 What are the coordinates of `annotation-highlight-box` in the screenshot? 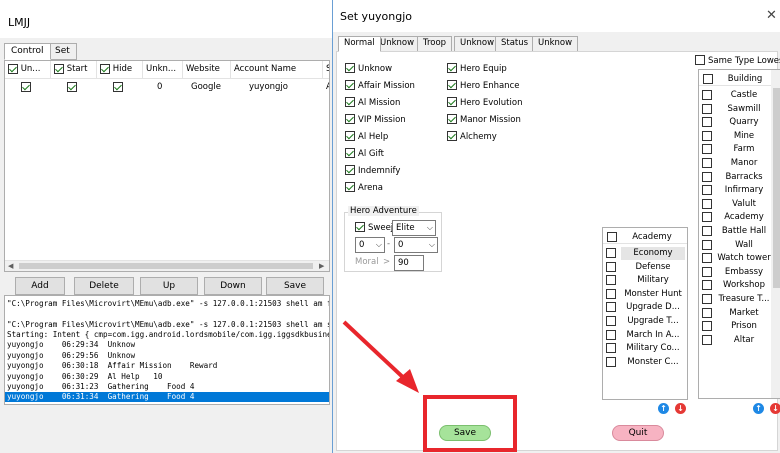 It's located at (470, 423).